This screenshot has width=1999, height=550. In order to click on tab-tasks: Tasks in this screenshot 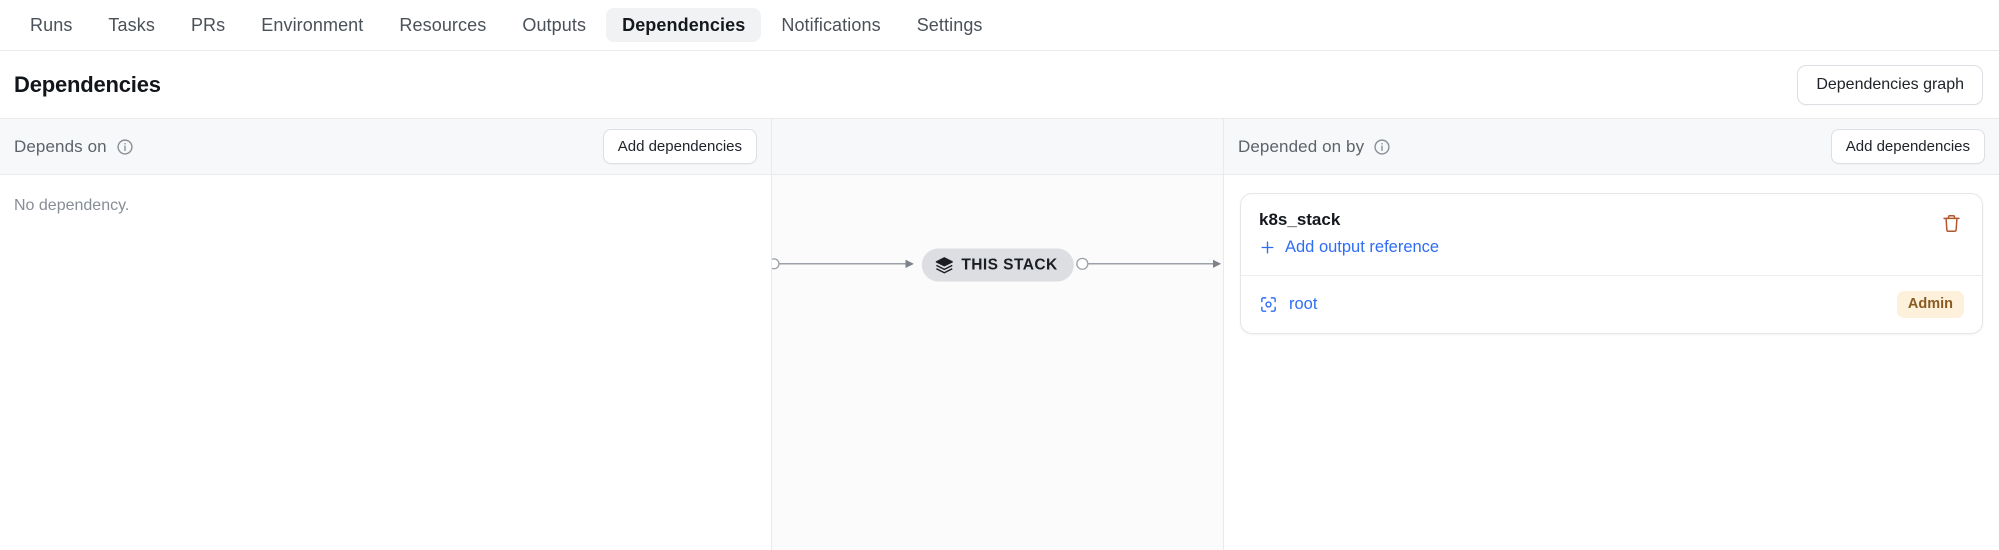, I will do `click(131, 25)`.